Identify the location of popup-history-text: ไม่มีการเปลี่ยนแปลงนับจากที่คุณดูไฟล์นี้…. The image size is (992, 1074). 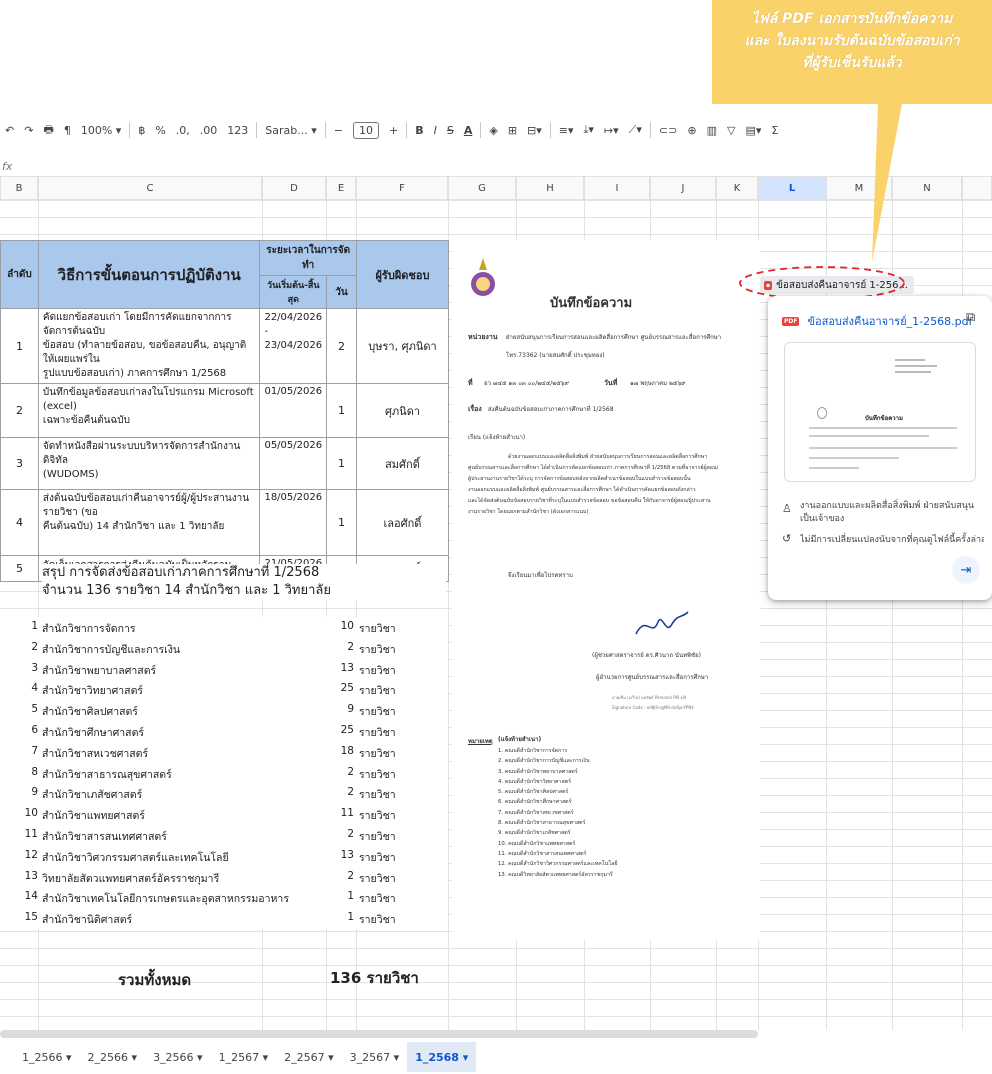
(892, 540).